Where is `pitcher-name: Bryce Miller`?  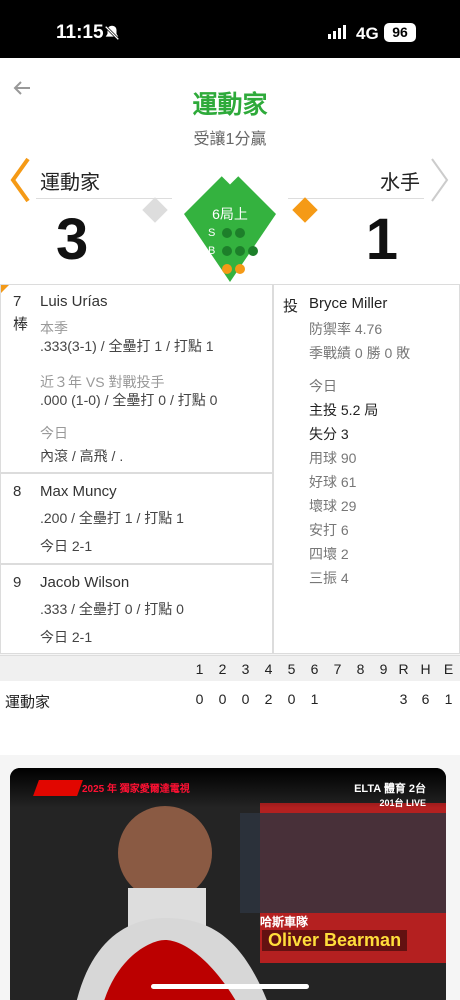
pitcher-name: Bryce Miller is located at coordinates (348, 303).